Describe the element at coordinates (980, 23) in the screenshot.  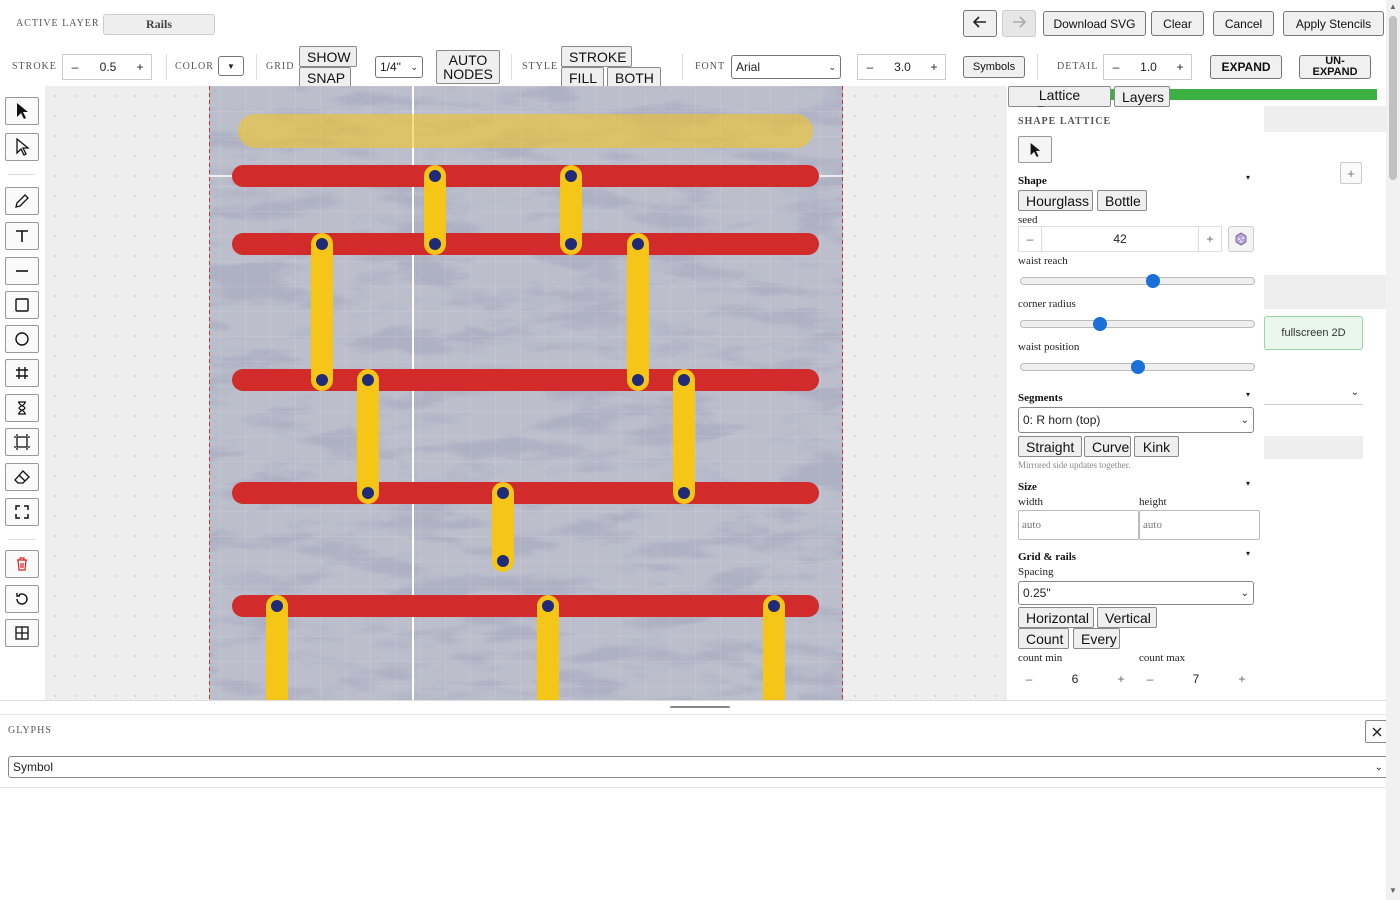
I see `undo-button` at that location.